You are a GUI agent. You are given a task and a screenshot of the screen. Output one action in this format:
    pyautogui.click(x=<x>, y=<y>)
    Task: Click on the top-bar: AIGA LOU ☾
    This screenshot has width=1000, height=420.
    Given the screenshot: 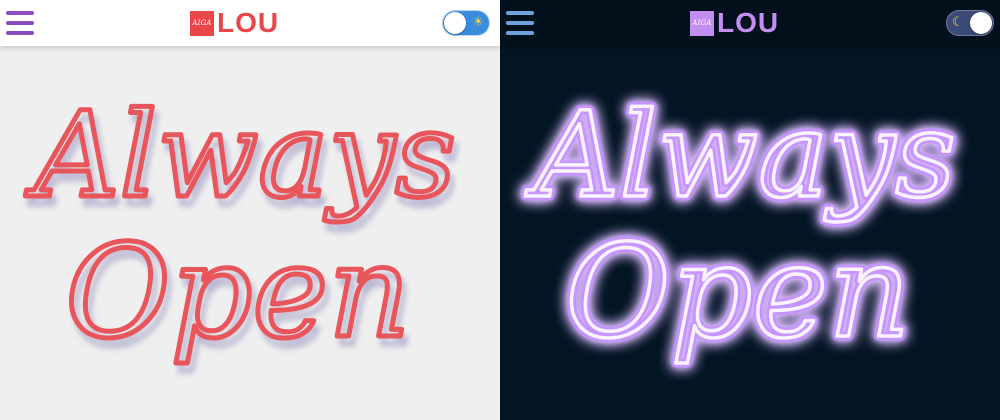 What is the action you would take?
    pyautogui.click(x=750, y=23)
    